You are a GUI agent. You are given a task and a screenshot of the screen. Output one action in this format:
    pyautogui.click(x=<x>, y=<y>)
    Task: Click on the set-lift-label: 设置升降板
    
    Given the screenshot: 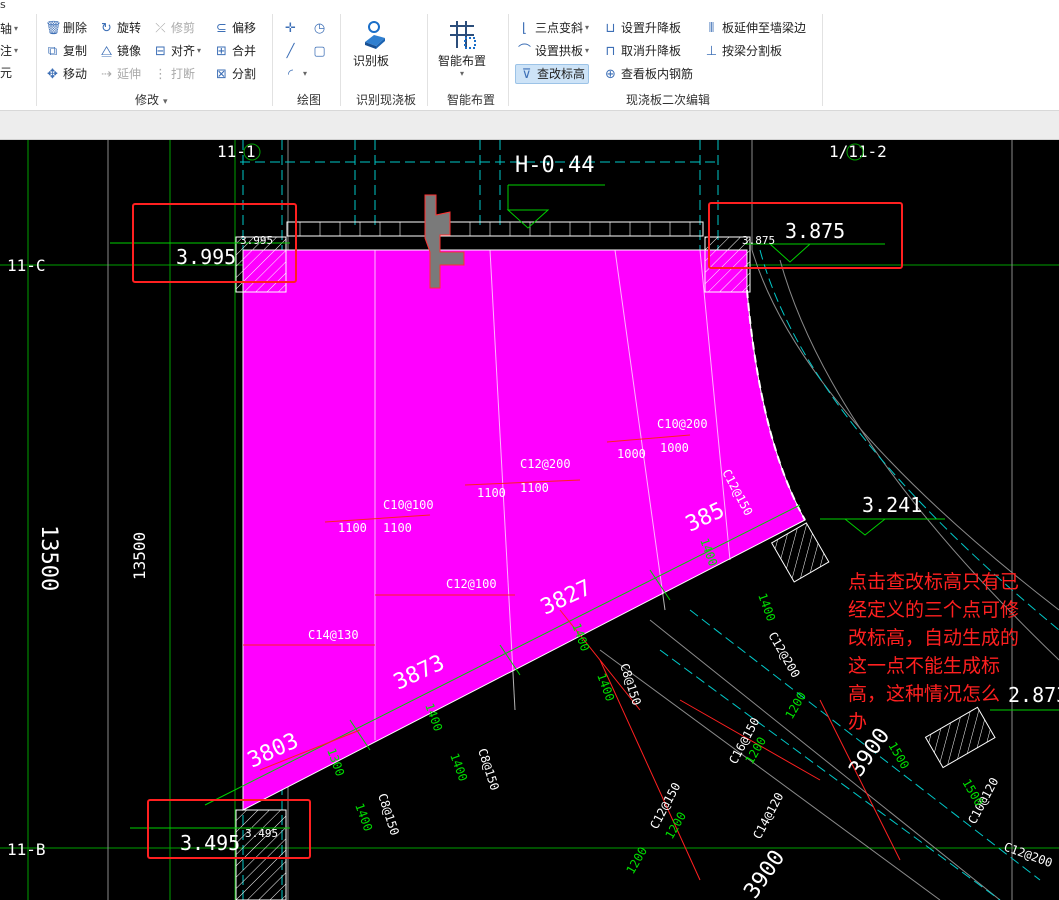 What is the action you would take?
    pyautogui.click(x=651, y=28)
    